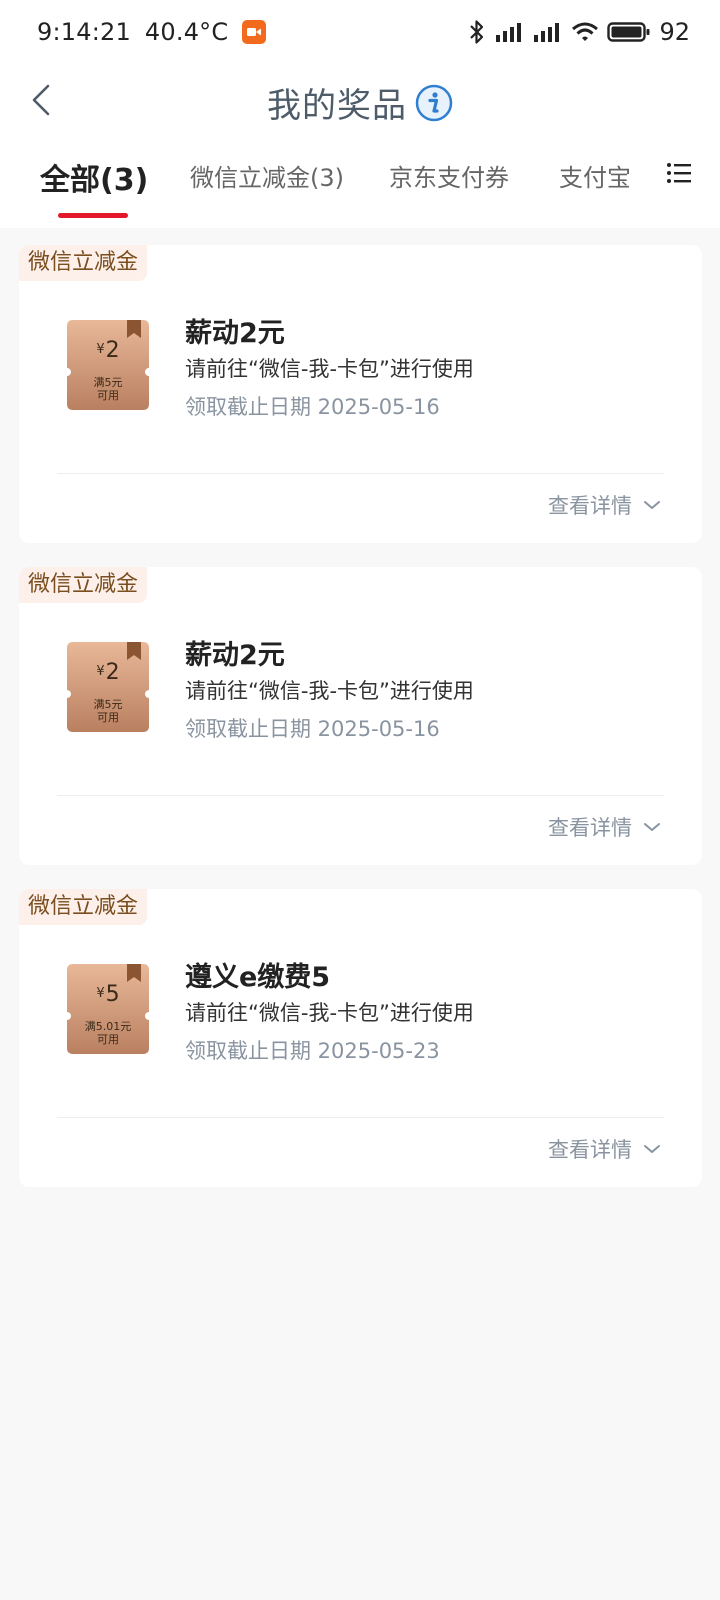 Image resolution: width=720 pixels, height=1600 pixels. Describe the element at coordinates (360, 147) in the screenshot. I see `header: 我的奖品 全部(3) 微信立减金(3) 京东支付券 支付宝` at that location.